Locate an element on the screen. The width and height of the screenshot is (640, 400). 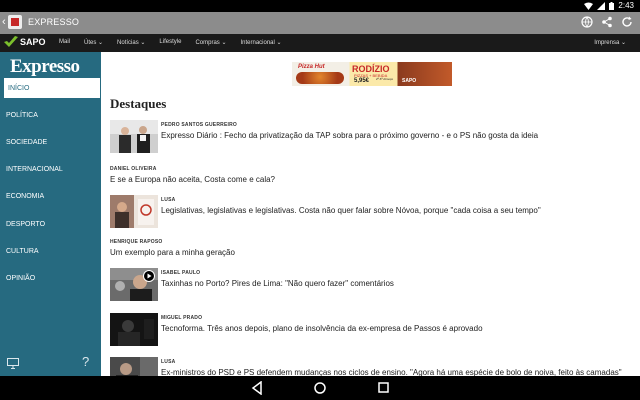
recents-icon is located at coordinates (383, 388).